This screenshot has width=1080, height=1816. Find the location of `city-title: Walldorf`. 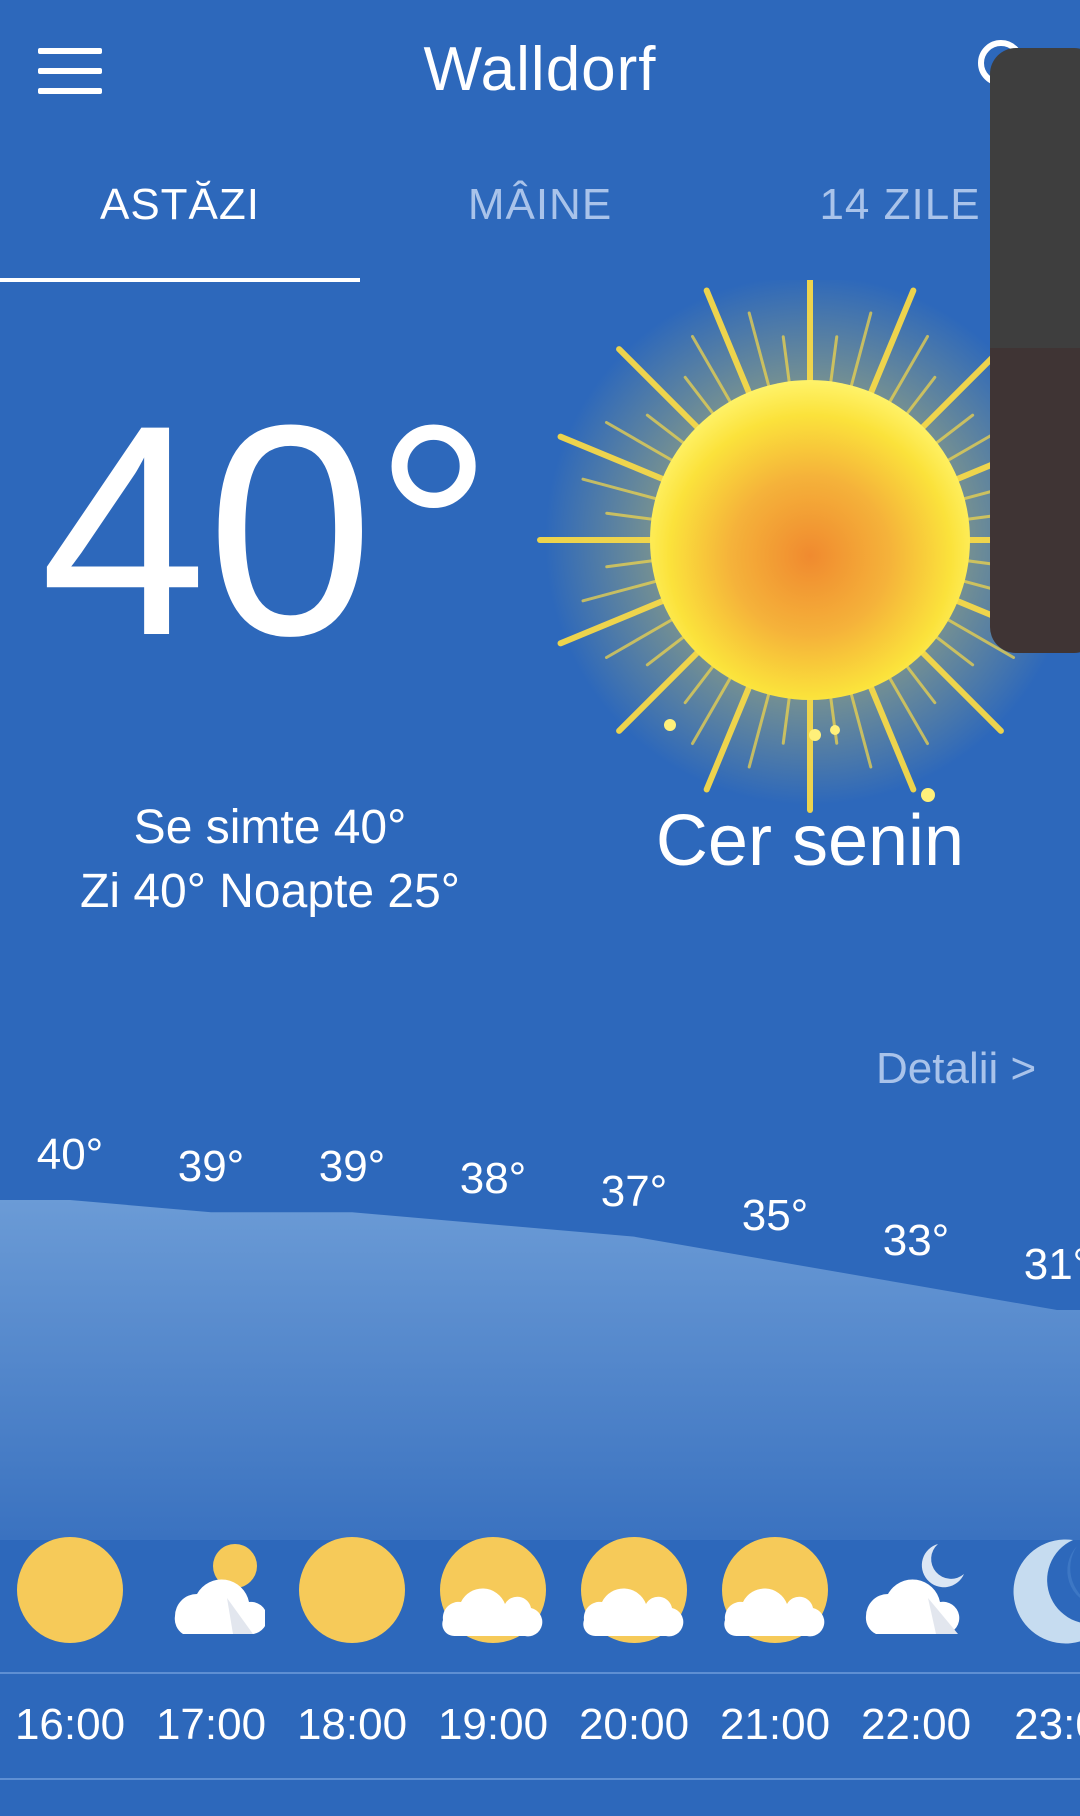

city-title: Walldorf is located at coordinates (540, 69).